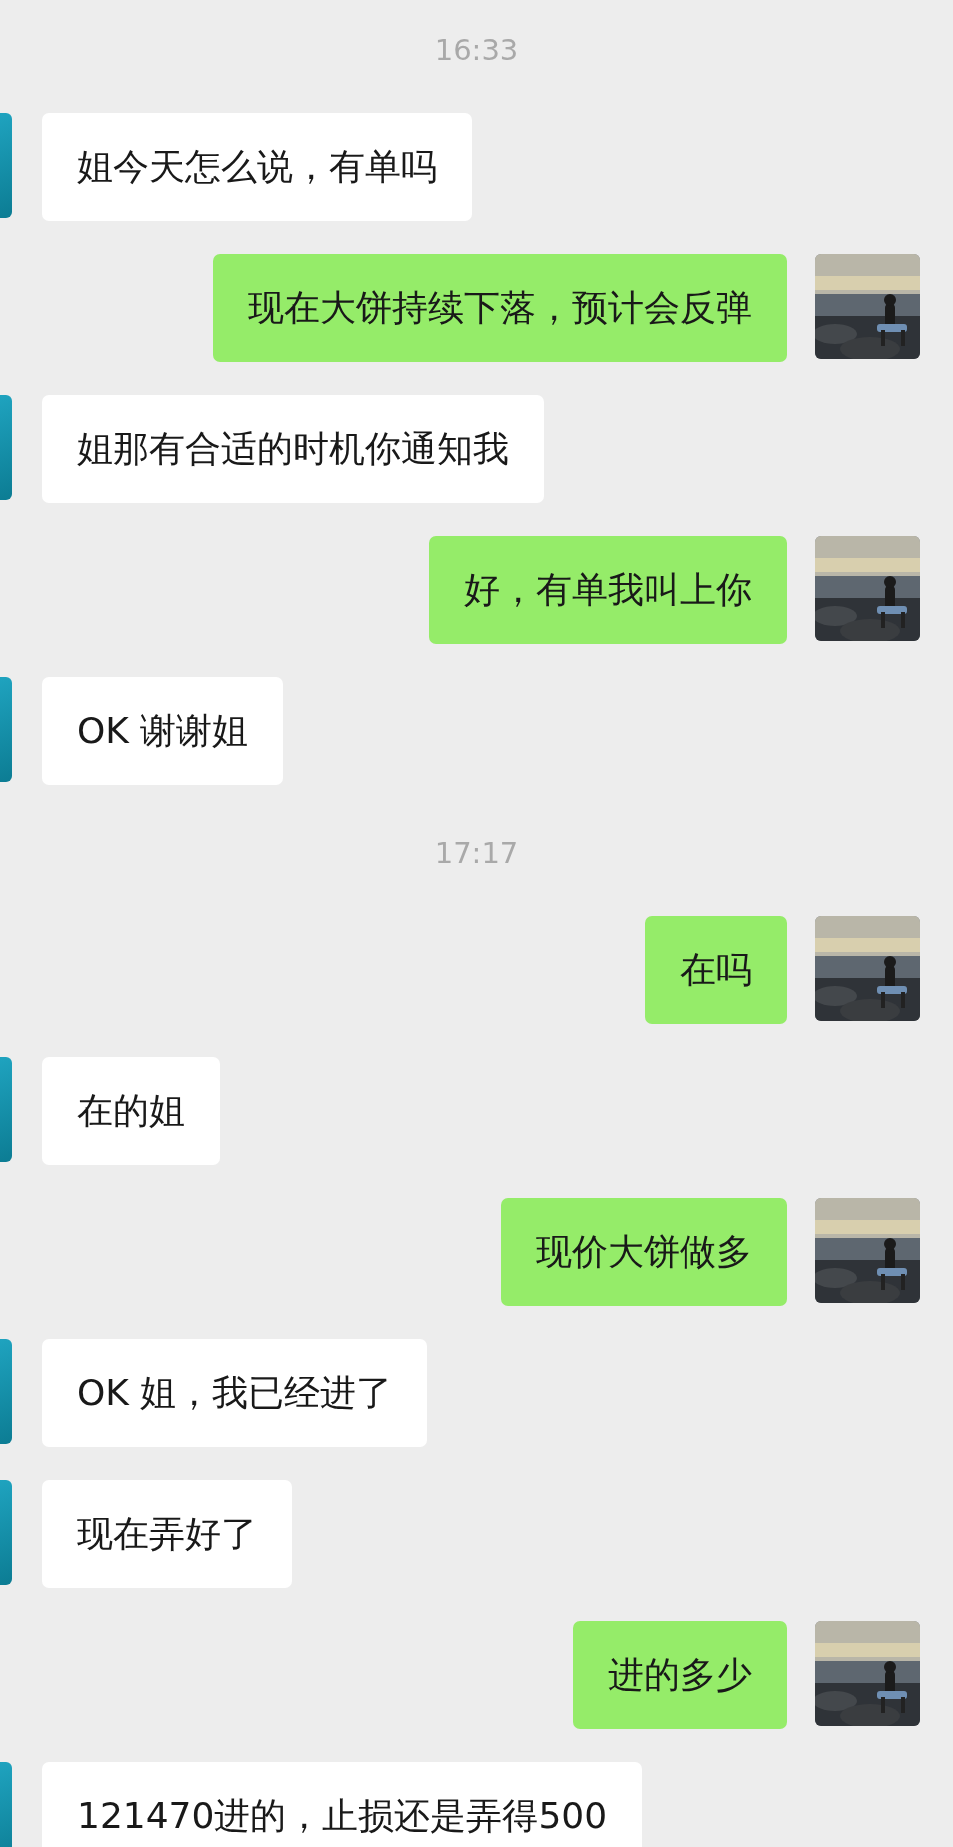 The image size is (953, 1847). What do you see at coordinates (235, 1393) in the screenshot?
I see `message-bubble: OK 姐，我已经进了` at bounding box center [235, 1393].